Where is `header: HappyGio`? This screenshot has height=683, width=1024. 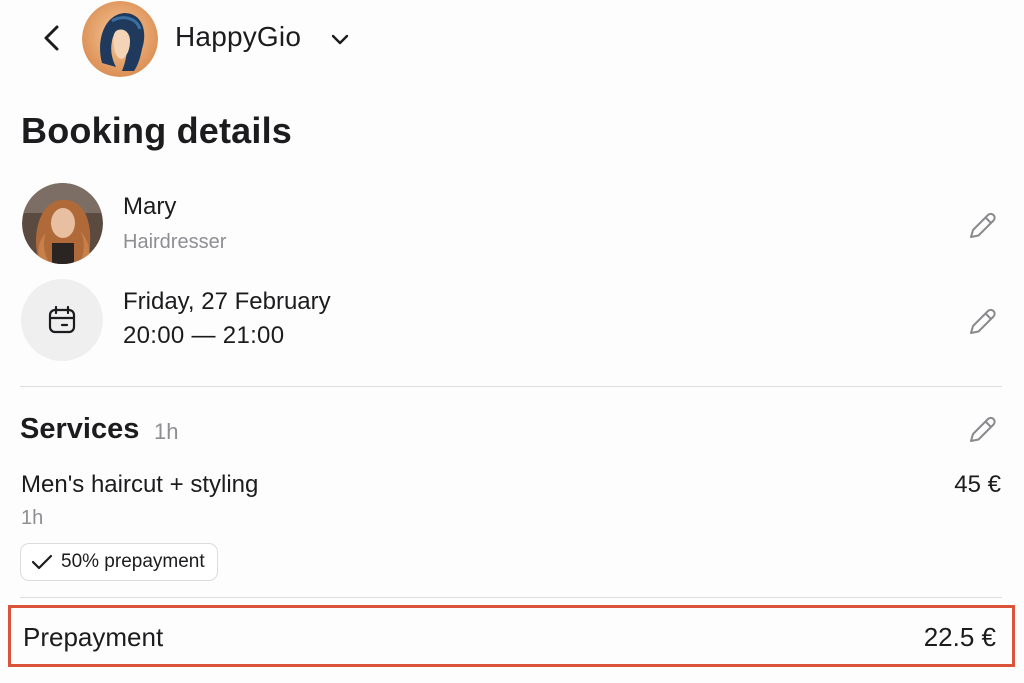
header: HappyGio is located at coordinates (512, 39).